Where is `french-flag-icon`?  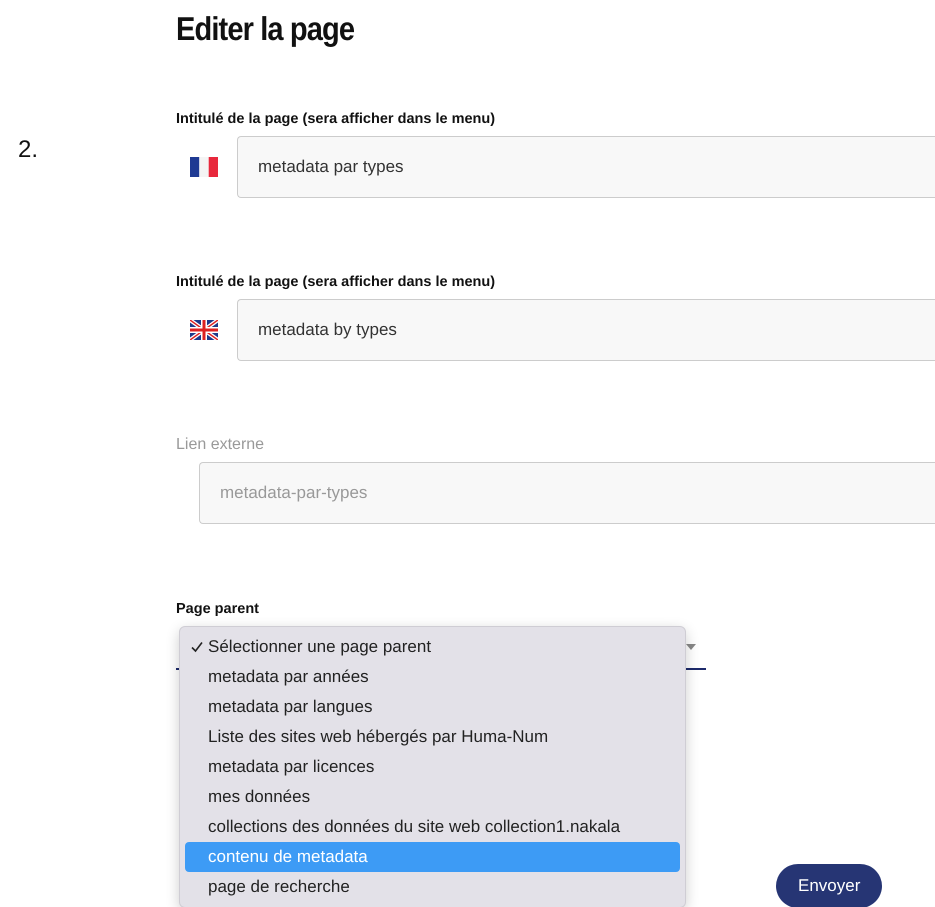
french-flag-icon is located at coordinates (204, 167).